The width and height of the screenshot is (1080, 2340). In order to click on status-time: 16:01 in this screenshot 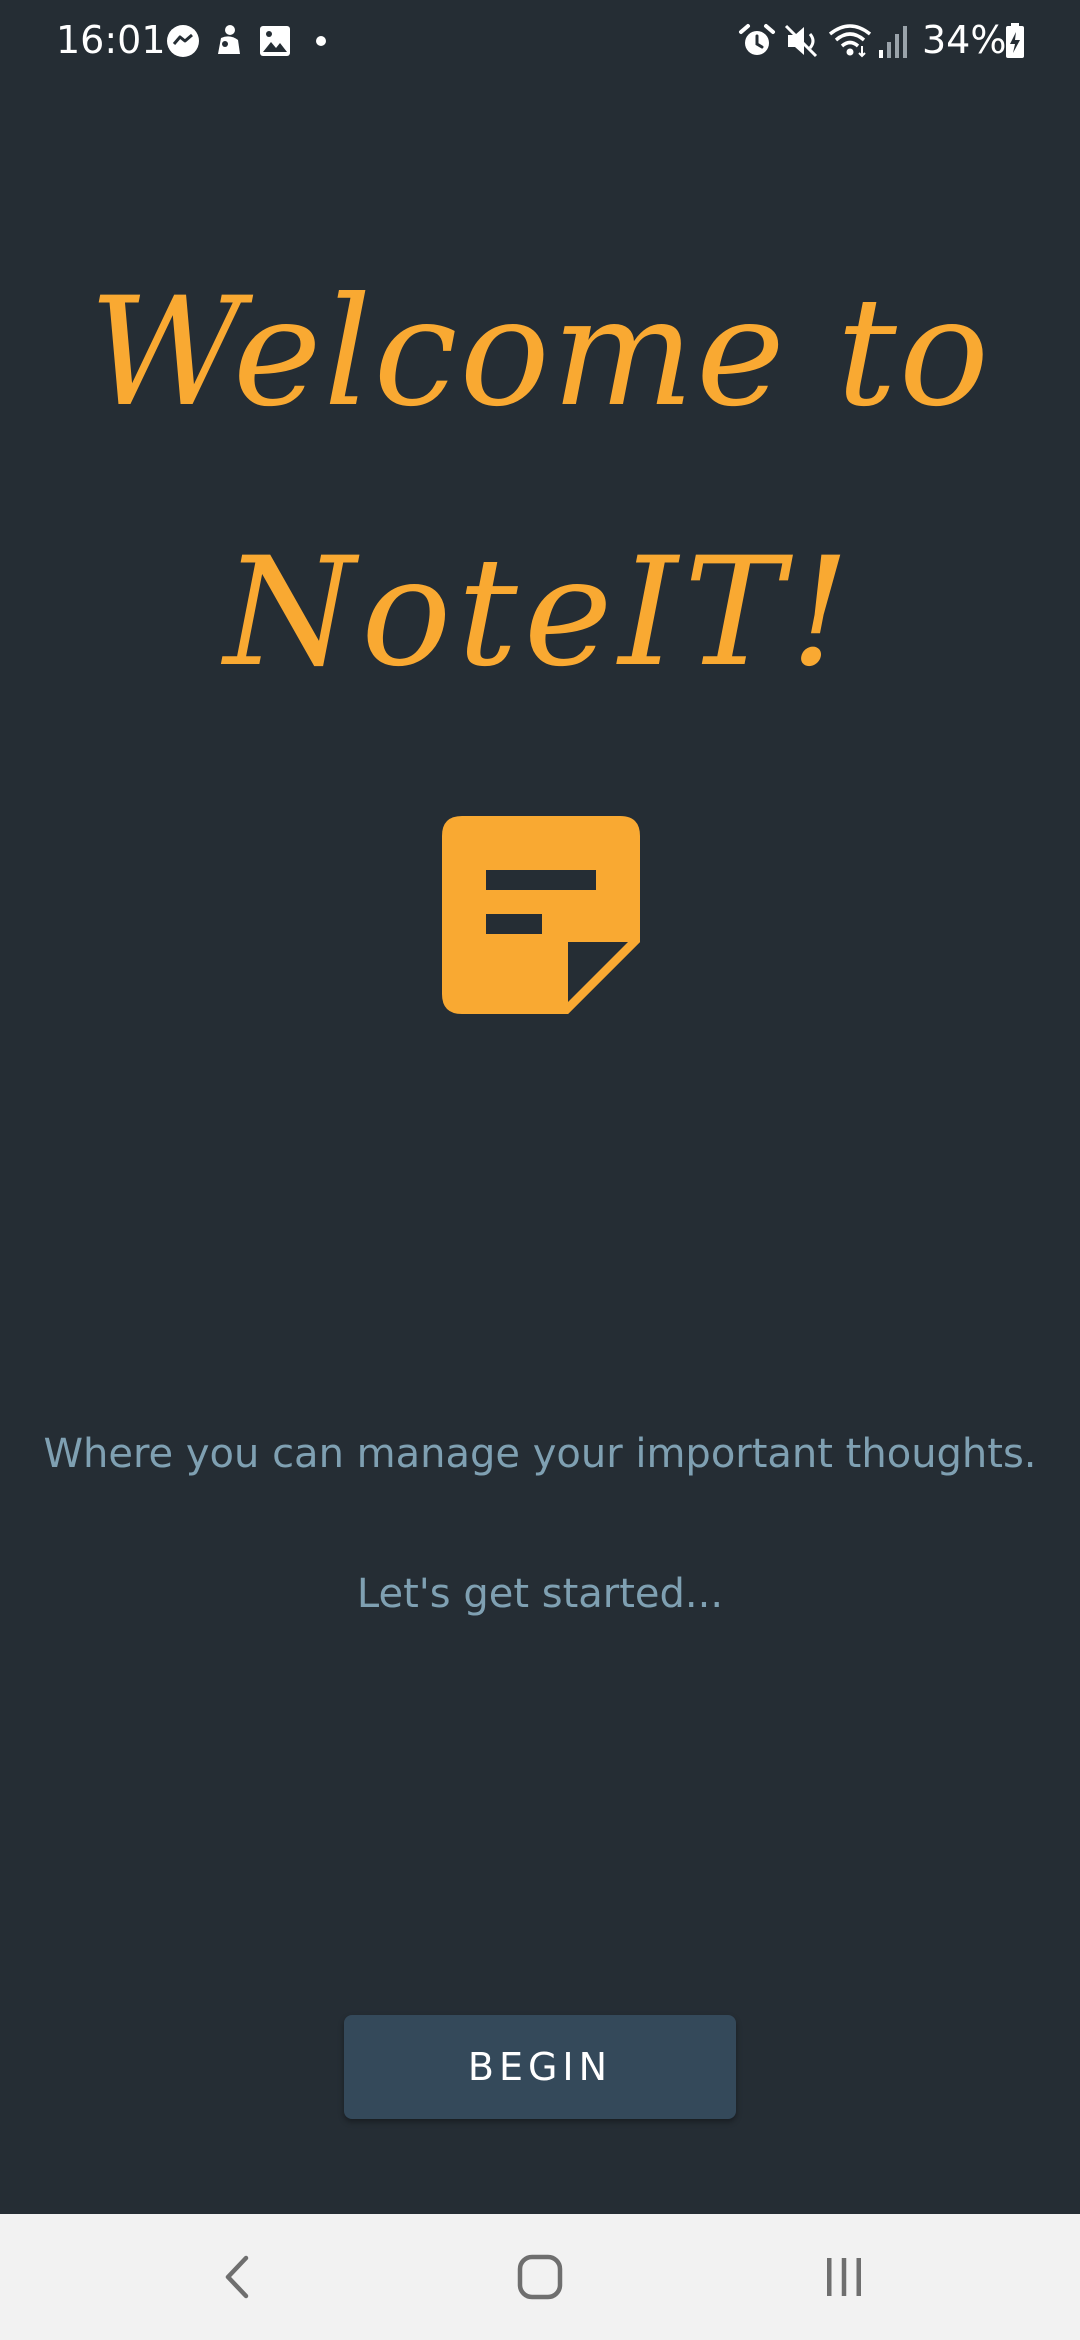, I will do `click(111, 40)`.